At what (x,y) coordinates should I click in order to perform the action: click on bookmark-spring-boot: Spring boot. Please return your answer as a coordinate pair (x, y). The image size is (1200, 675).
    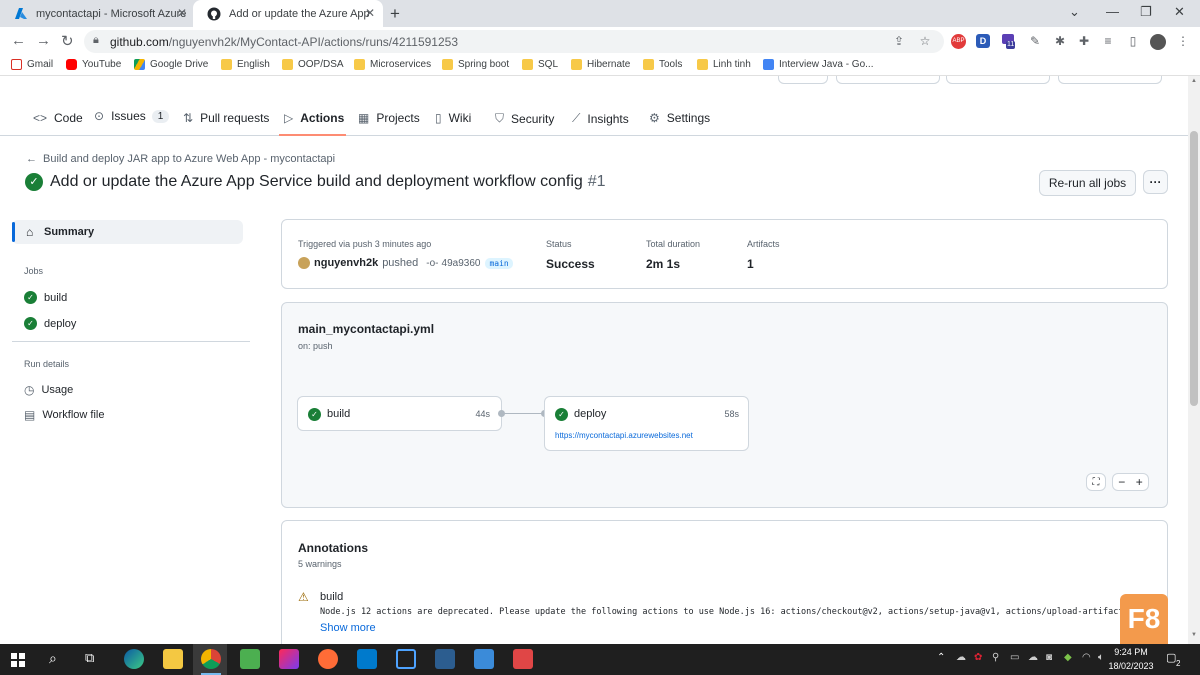
    Looking at the image, I should click on (475, 64).